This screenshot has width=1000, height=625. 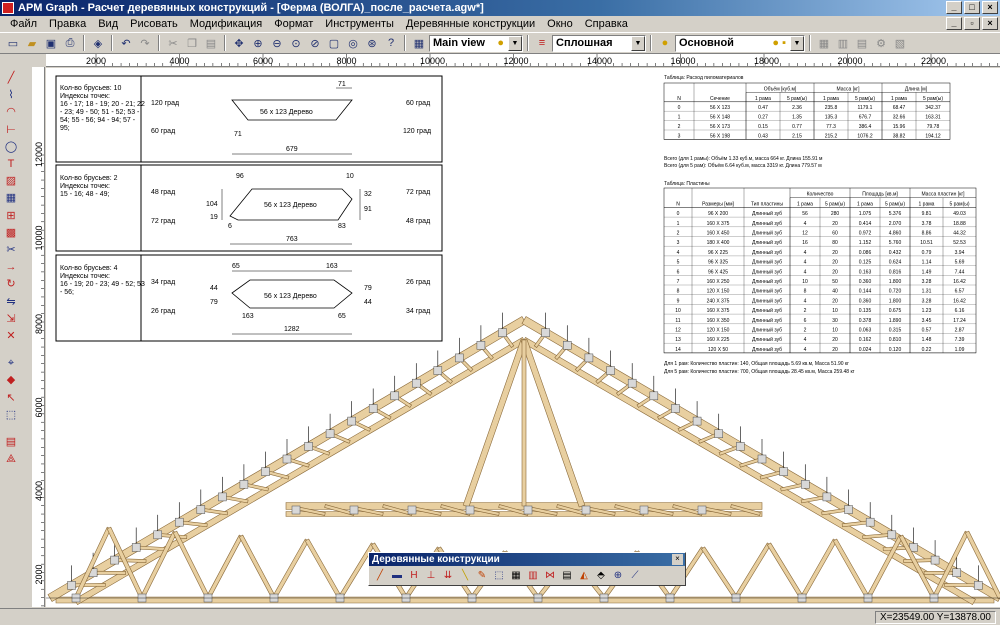 I want to click on snap-icon: ⌖, so click(x=11, y=363).